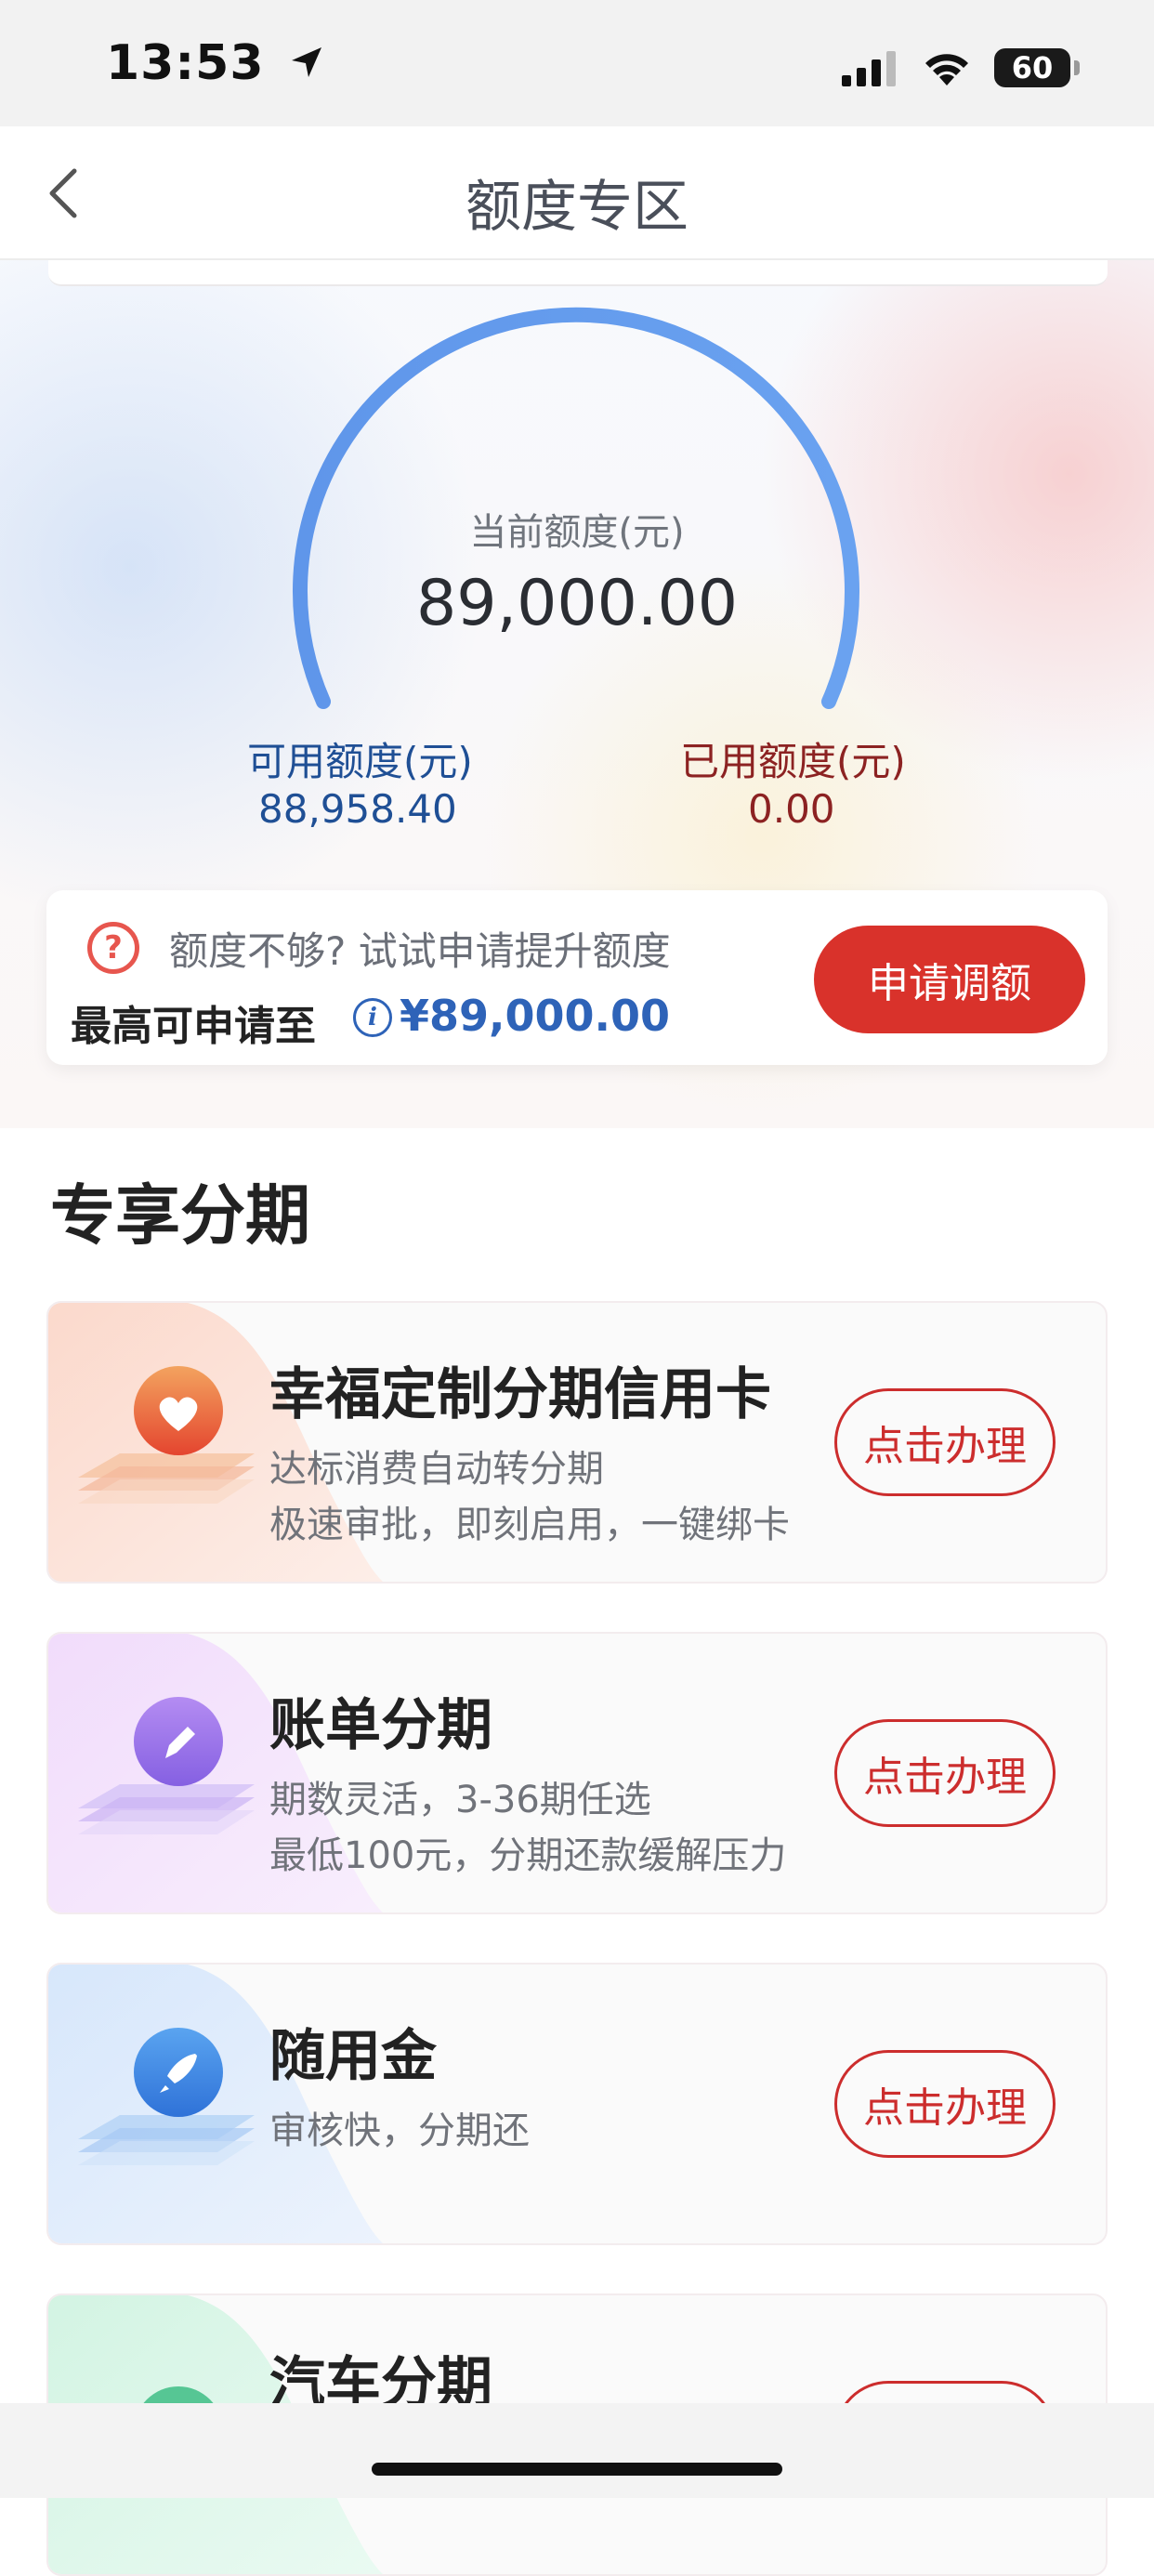 Image resolution: width=1154 pixels, height=2576 pixels. What do you see at coordinates (577, 63) in the screenshot?
I see `status-bar: 13:53 60` at bounding box center [577, 63].